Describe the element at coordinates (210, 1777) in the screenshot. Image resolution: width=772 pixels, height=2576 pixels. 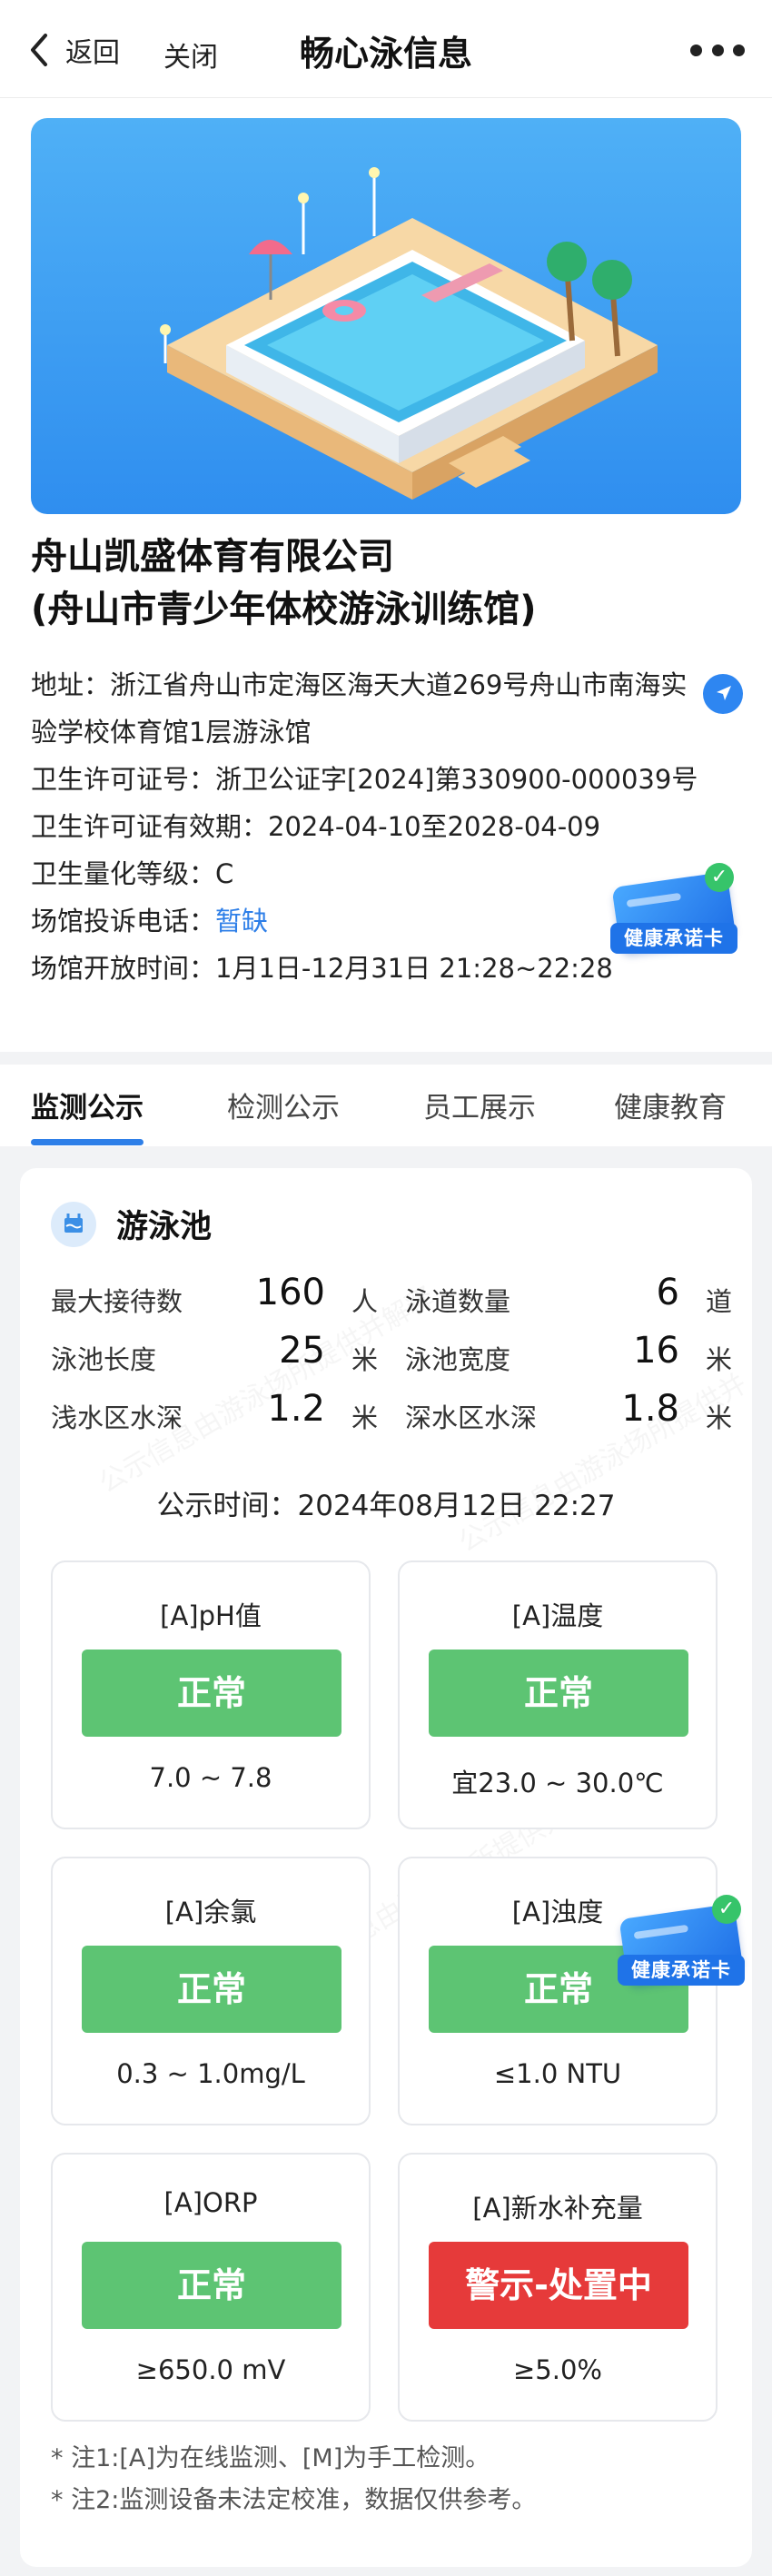
I see `metric-range: 7.0 ~ 7.8` at that location.